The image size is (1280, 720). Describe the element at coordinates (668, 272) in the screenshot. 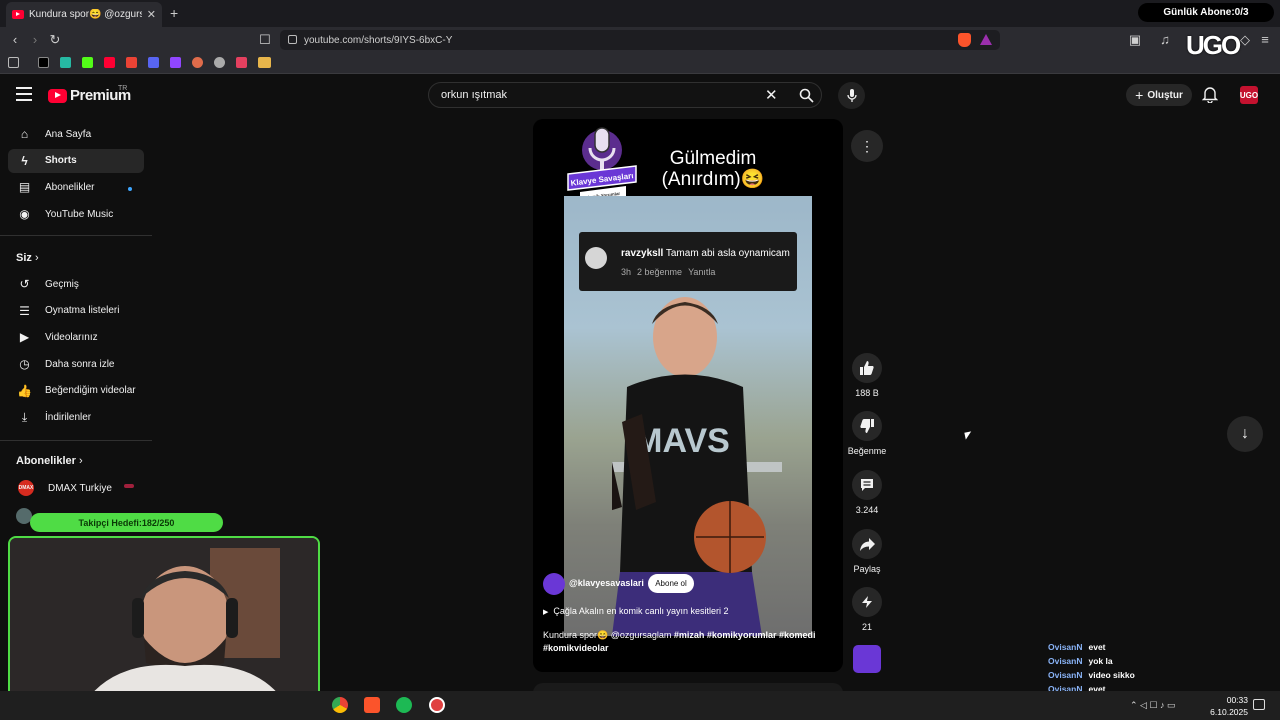

I see `comment-meta: 3h 2 beğenme Yanıtla` at that location.